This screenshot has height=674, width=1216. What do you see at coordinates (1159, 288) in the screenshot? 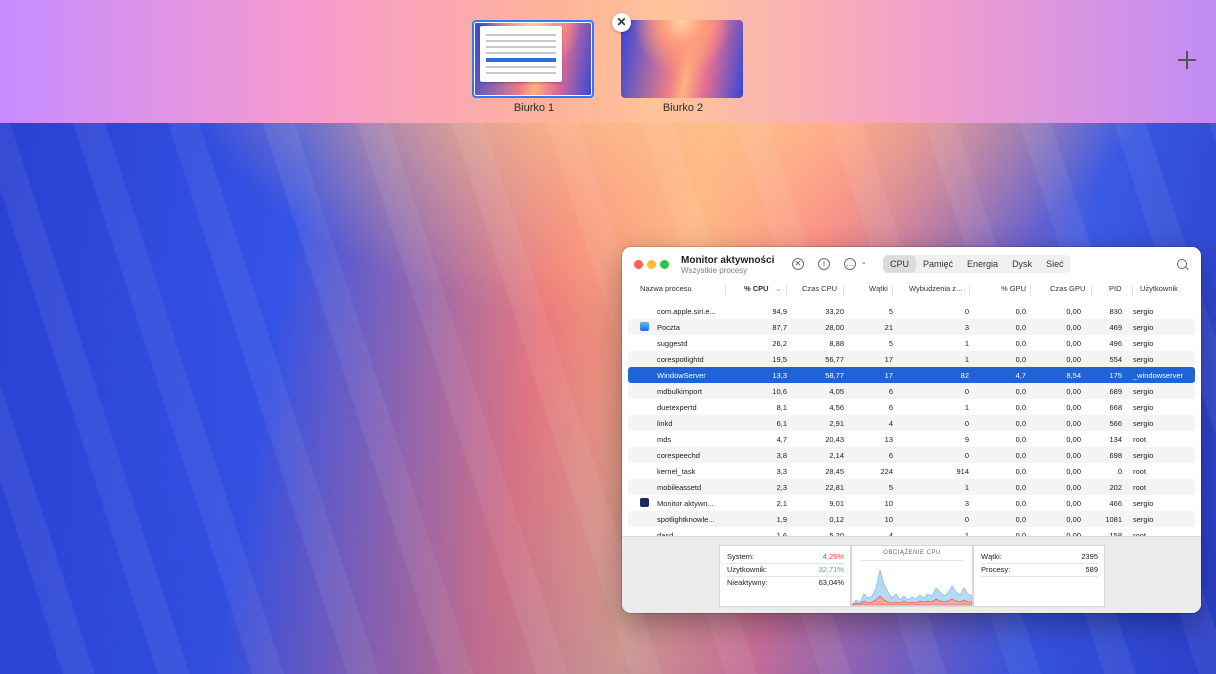
I see `column-header-user: Użytkownik` at bounding box center [1159, 288].